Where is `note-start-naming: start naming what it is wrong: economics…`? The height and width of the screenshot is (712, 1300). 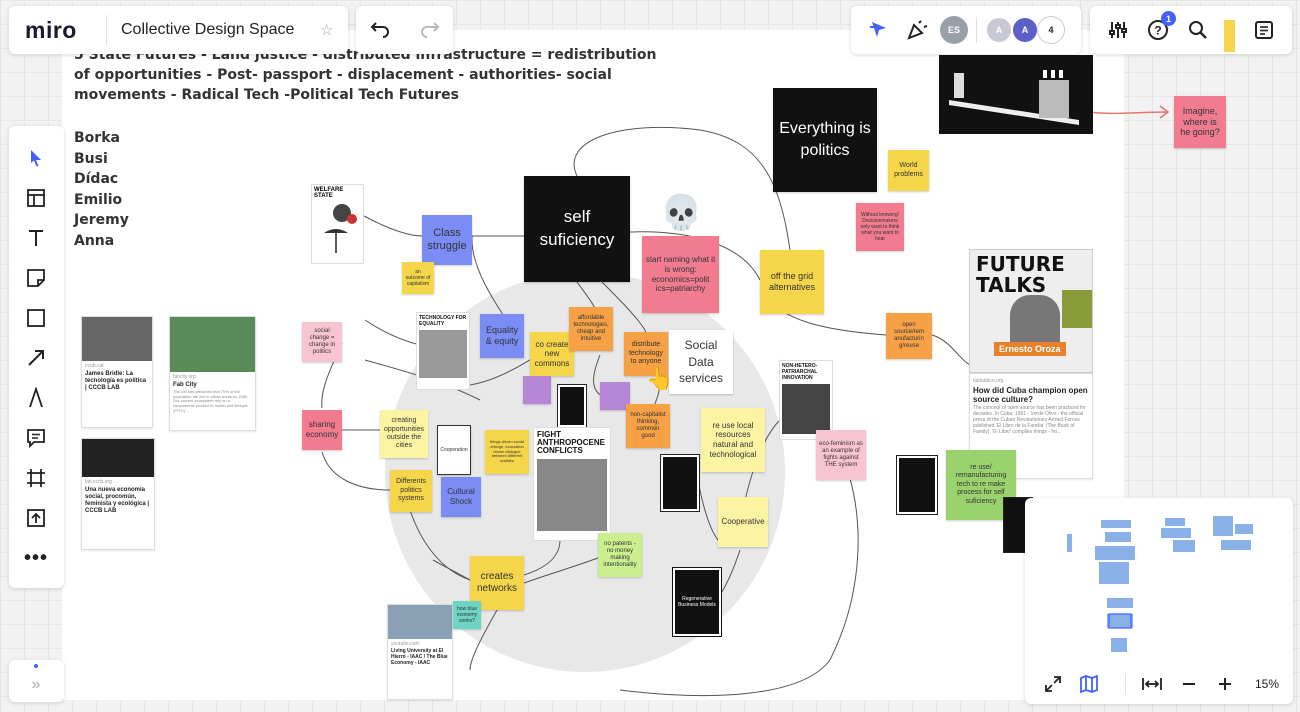 note-start-naming: start naming what it is wrong: economics… is located at coordinates (680, 274).